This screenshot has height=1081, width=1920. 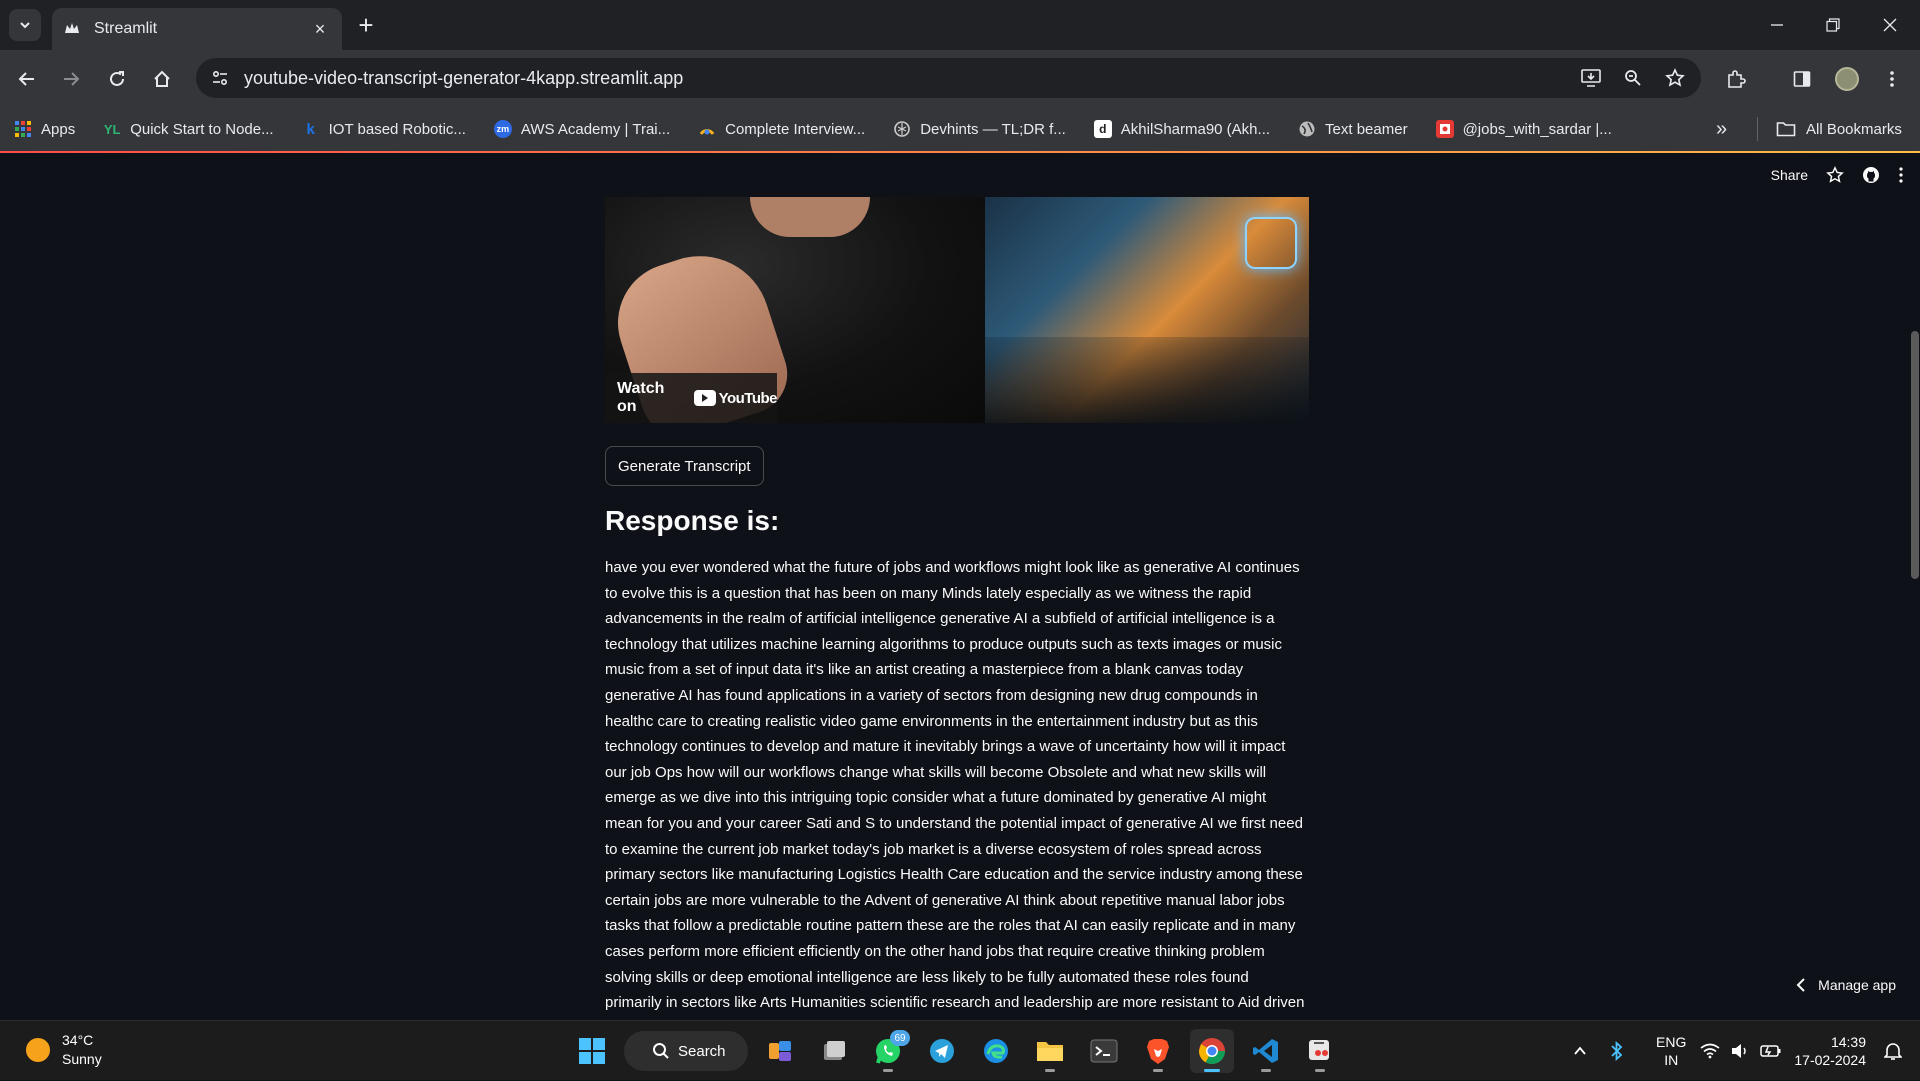 I want to click on github-icon, so click(x=1871, y=175).